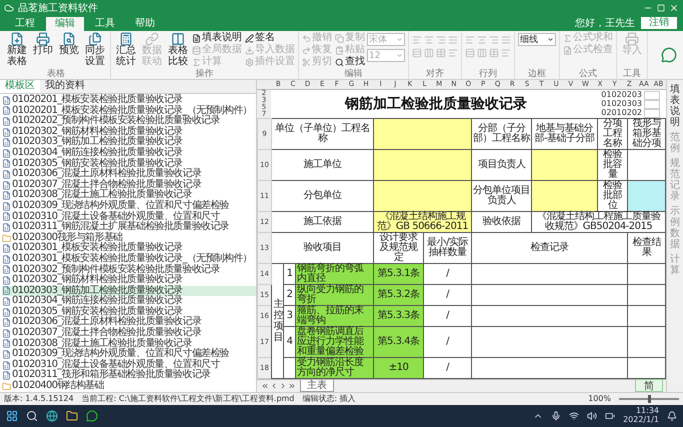 This screenshot has width=683, height=427. I want to click on tree-item: 01020202_预制构件模板安装检验批质量验收记录, so click(129, 121).